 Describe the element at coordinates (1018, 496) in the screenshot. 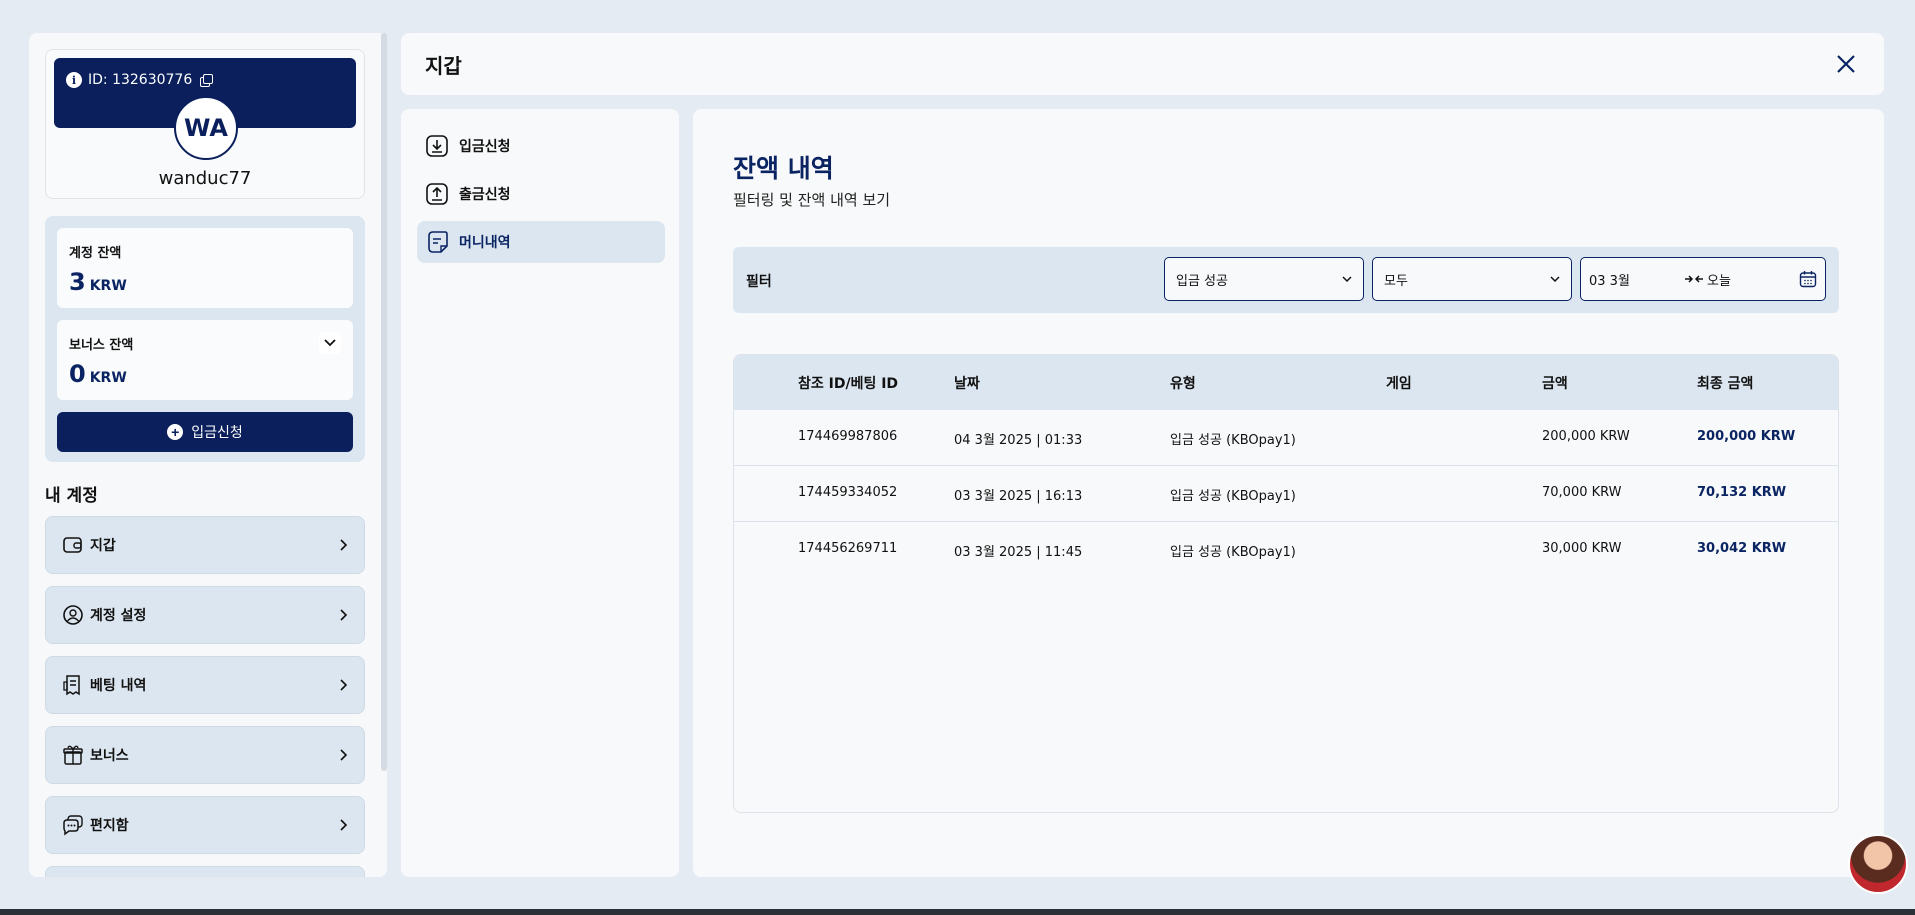

I see `date: 03 3월 2025 | 16:13` at that location.